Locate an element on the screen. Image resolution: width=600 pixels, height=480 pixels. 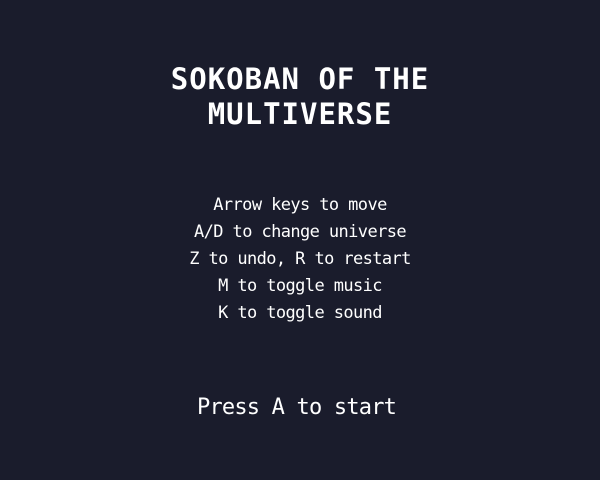
game-title: SOKOBAN OF THE MULTIVERSE is located at coordinates (300, 97).